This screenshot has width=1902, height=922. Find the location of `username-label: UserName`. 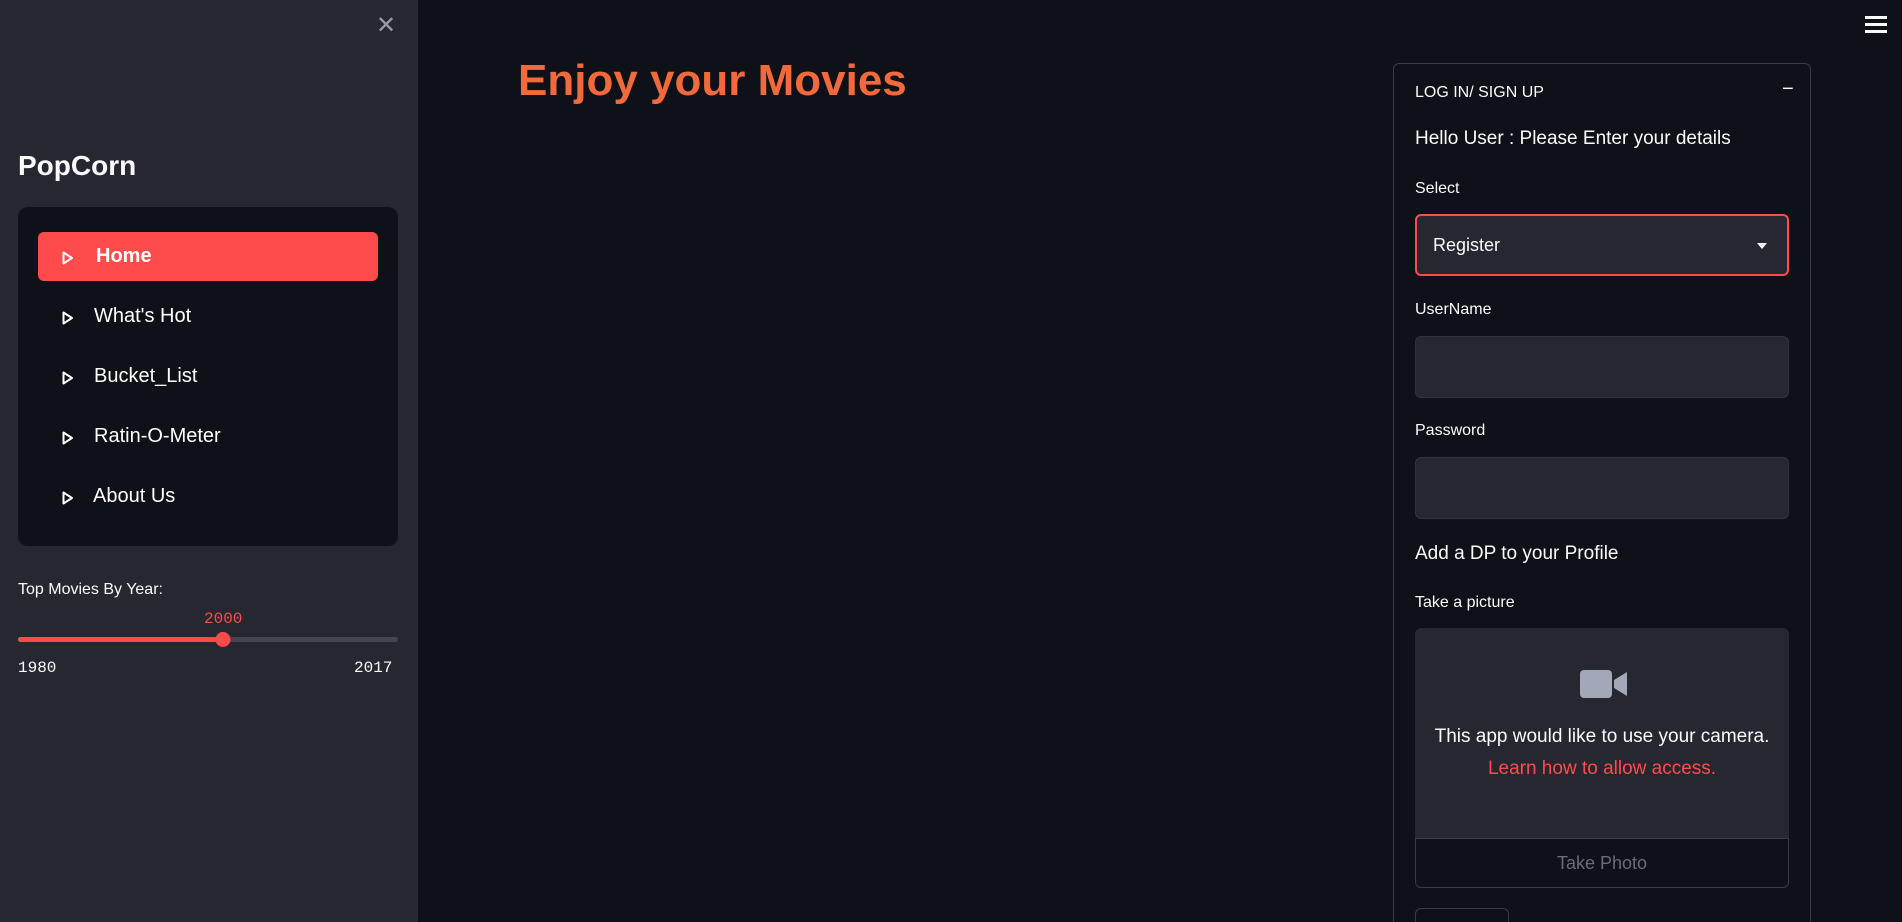

username-label: UserName is located at coordinates (1453, 309).